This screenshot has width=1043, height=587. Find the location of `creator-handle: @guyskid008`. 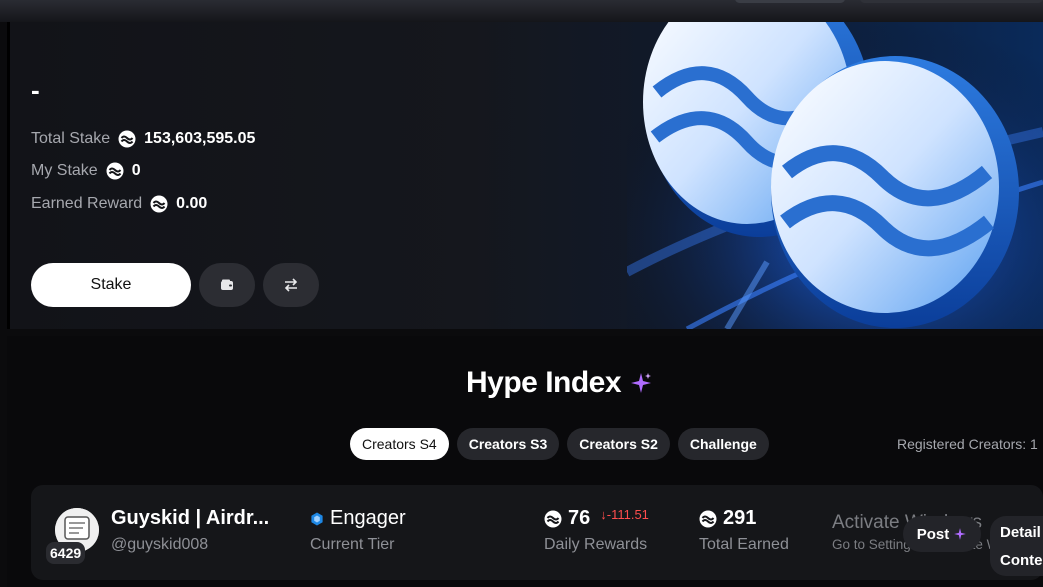

creator-handle: @guyskid008 is located at coordinates (160, 544).